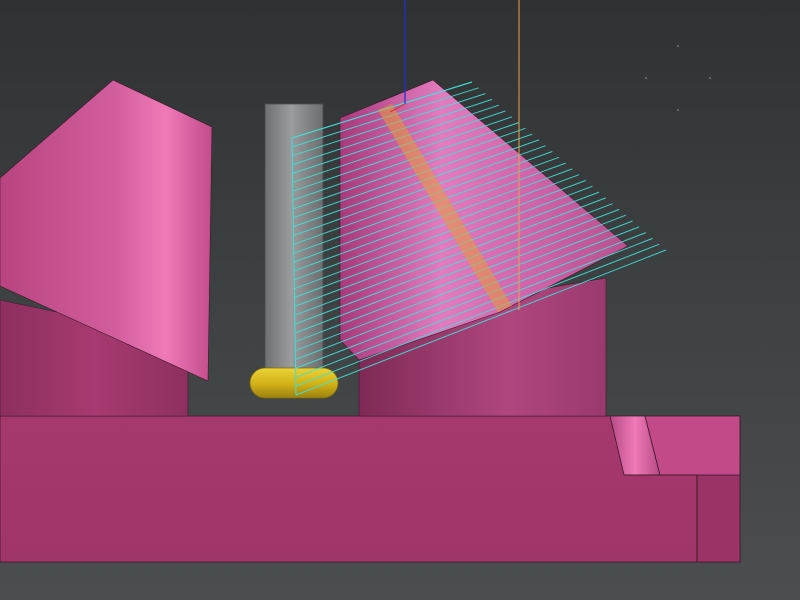 This screenshot has height=600, width=800. I want to click on base-right-ledge, so click(692, 445).